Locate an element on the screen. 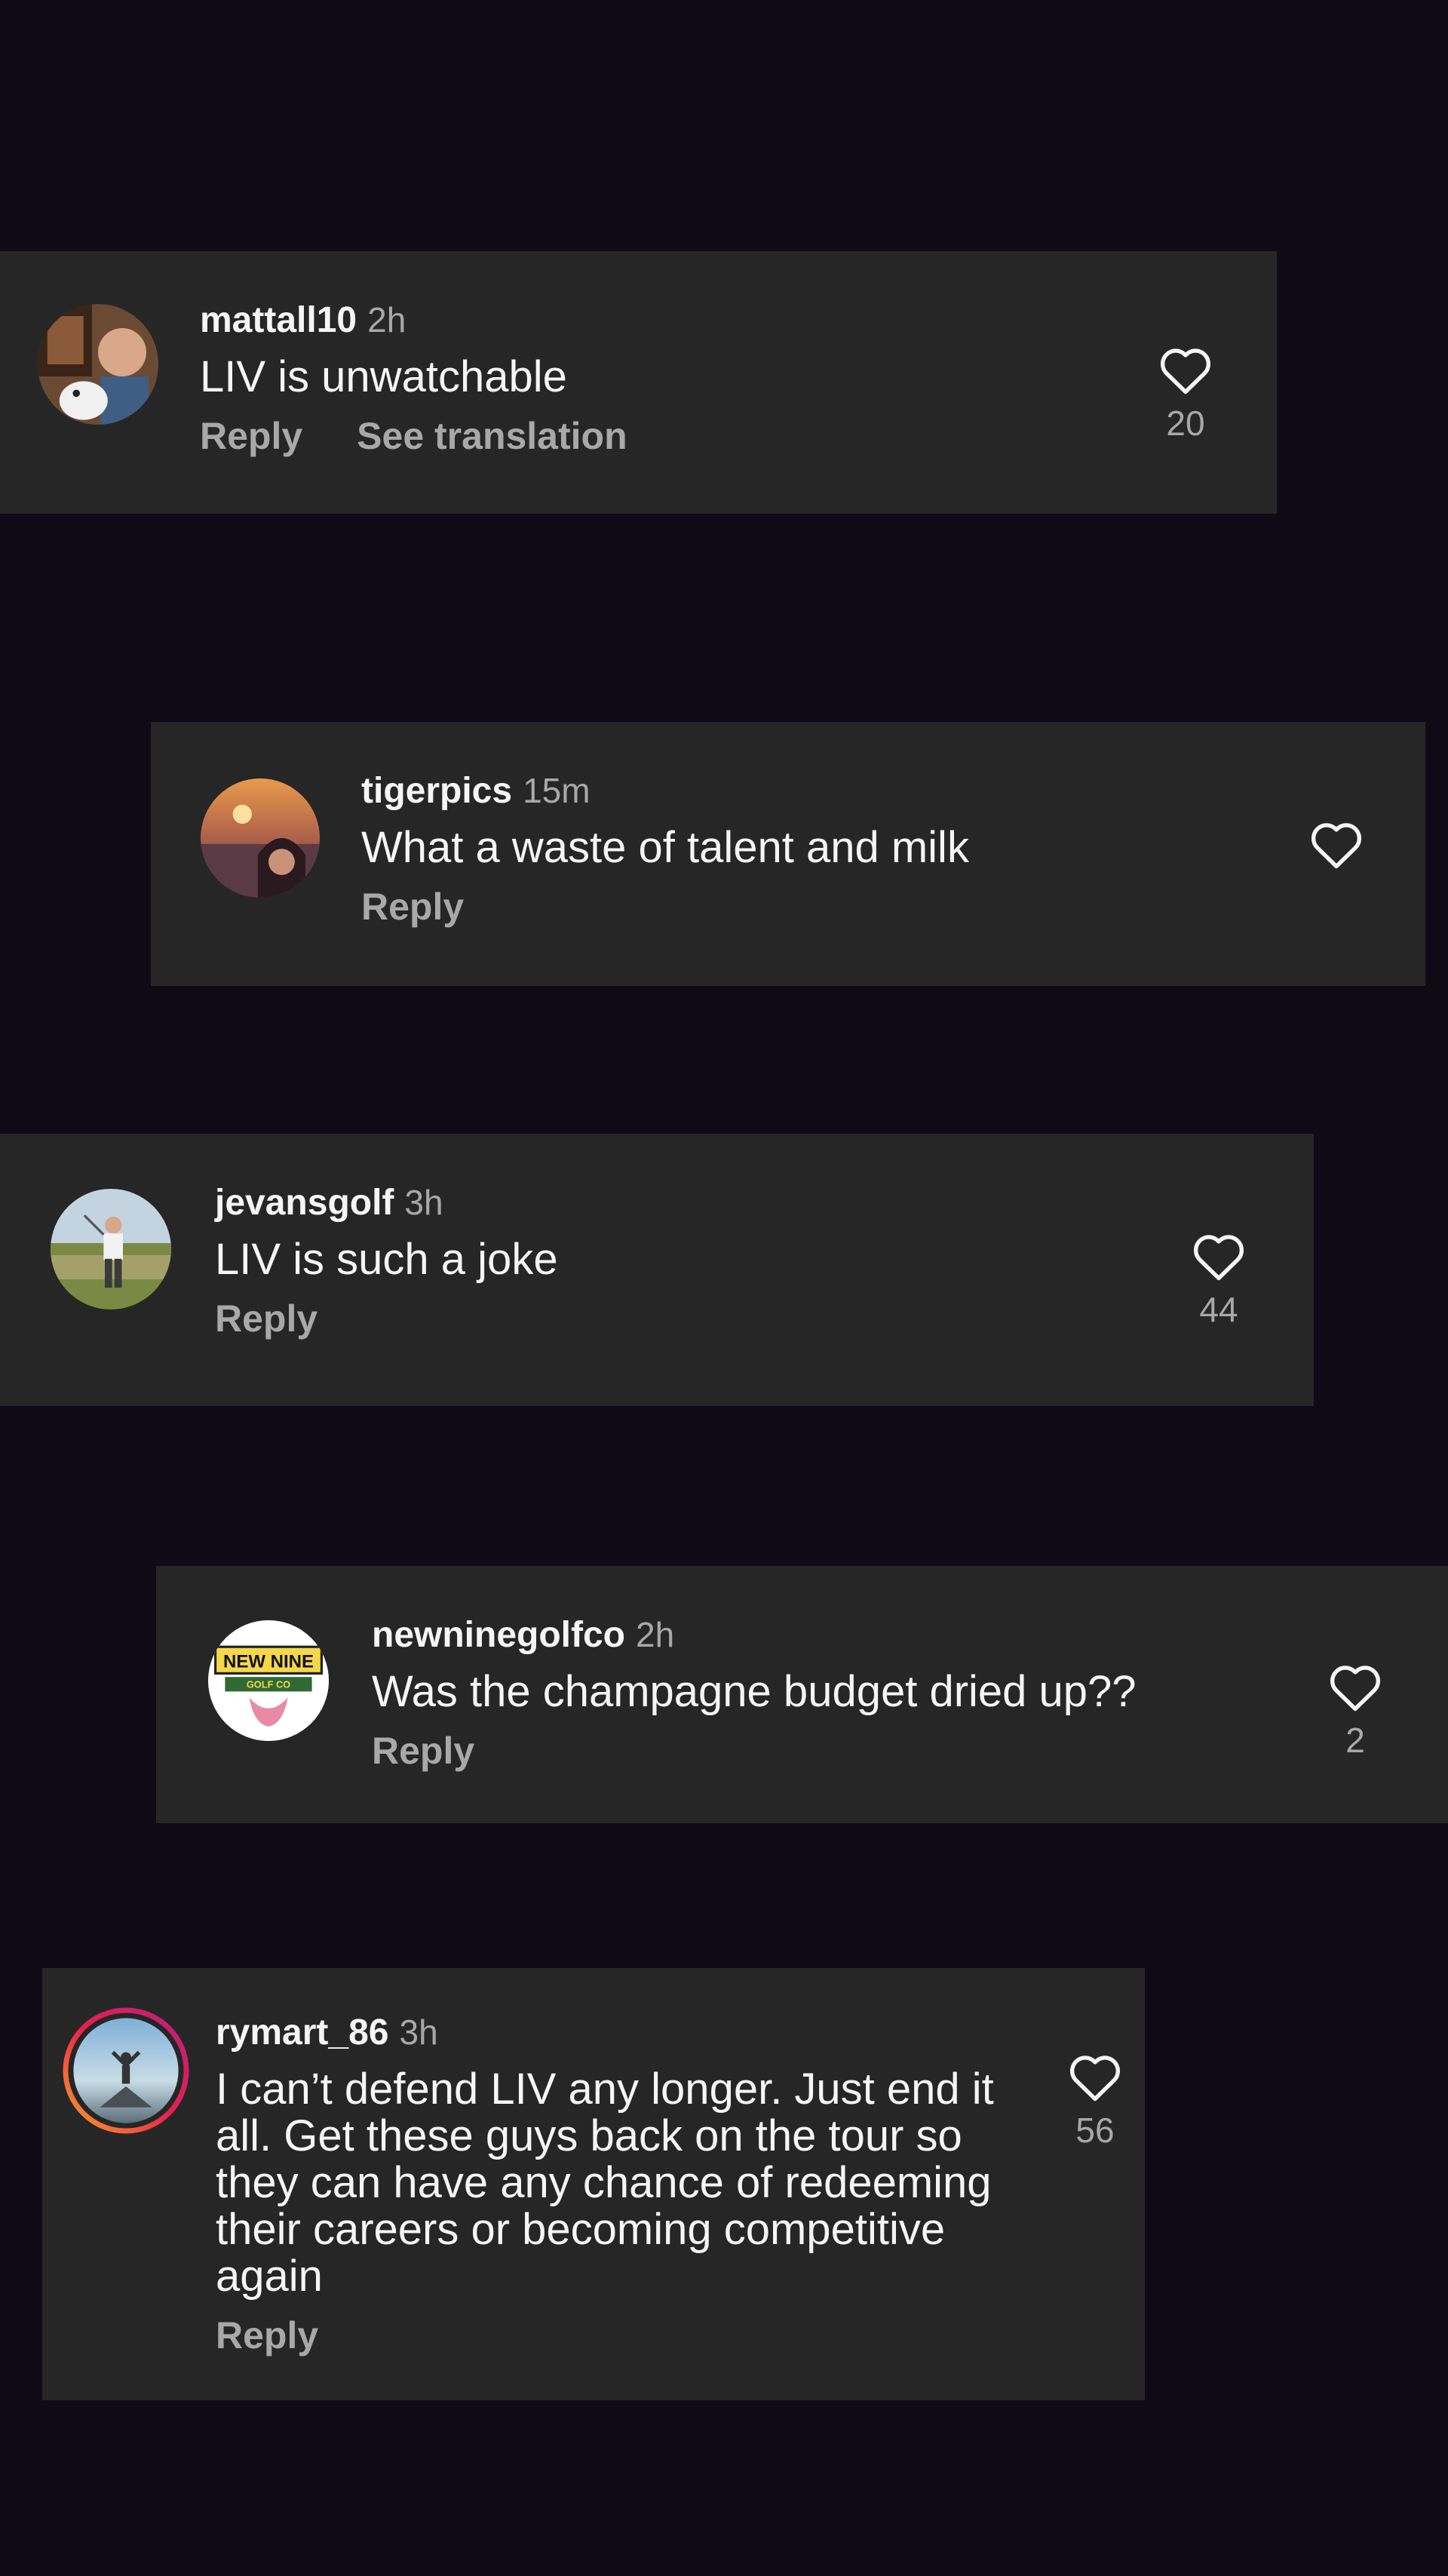 This screenshot has width=1448, height=2576. comment-card: jevansgolf 3h LIV is such a joke Reply 44 is located at coordinates (657, 1270).